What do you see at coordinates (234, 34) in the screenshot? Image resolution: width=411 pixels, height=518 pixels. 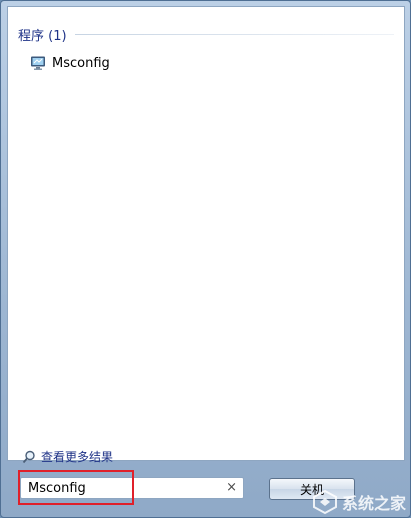 I see `group-divider` at bounding box center [234, 34].